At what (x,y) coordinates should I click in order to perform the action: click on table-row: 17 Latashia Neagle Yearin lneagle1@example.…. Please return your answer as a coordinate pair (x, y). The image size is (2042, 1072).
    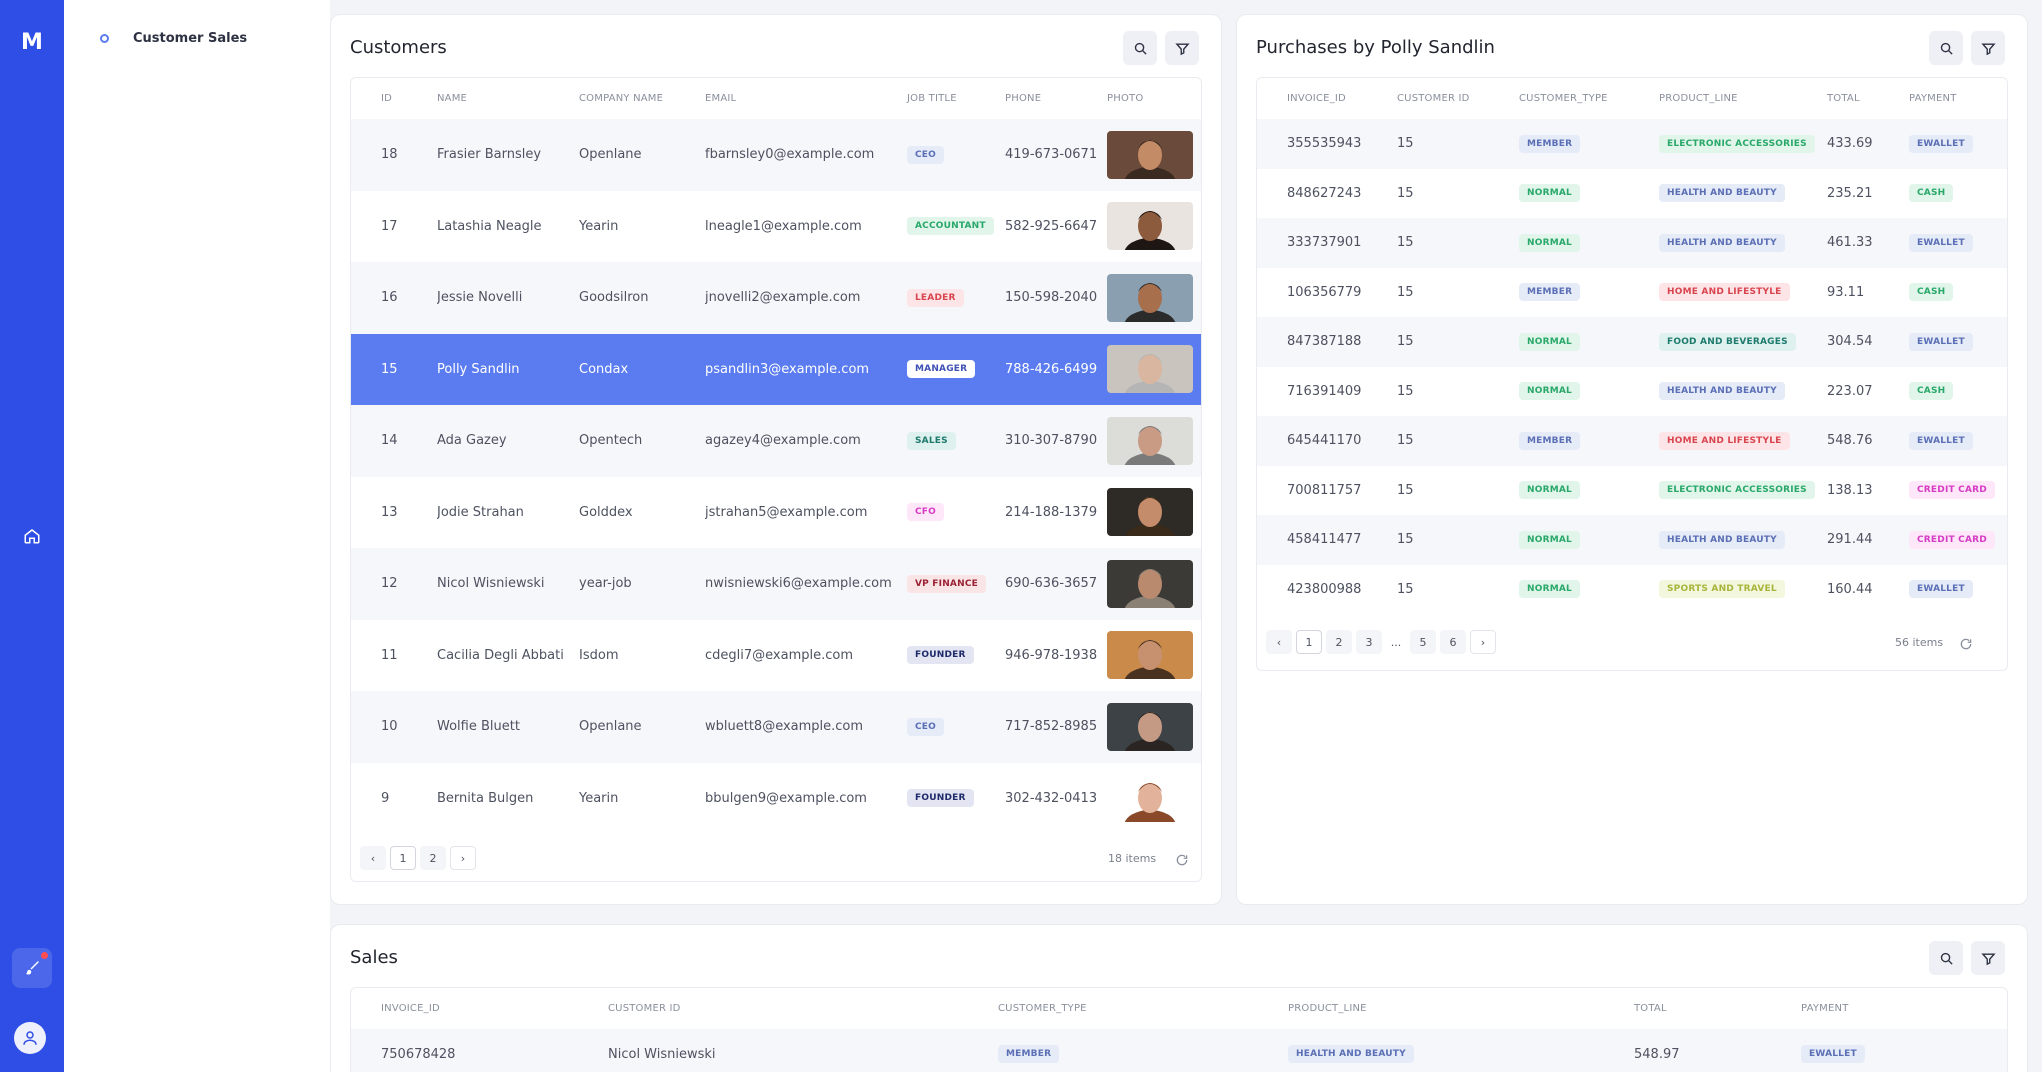
    Looking at the image, I should click on (776, 227).